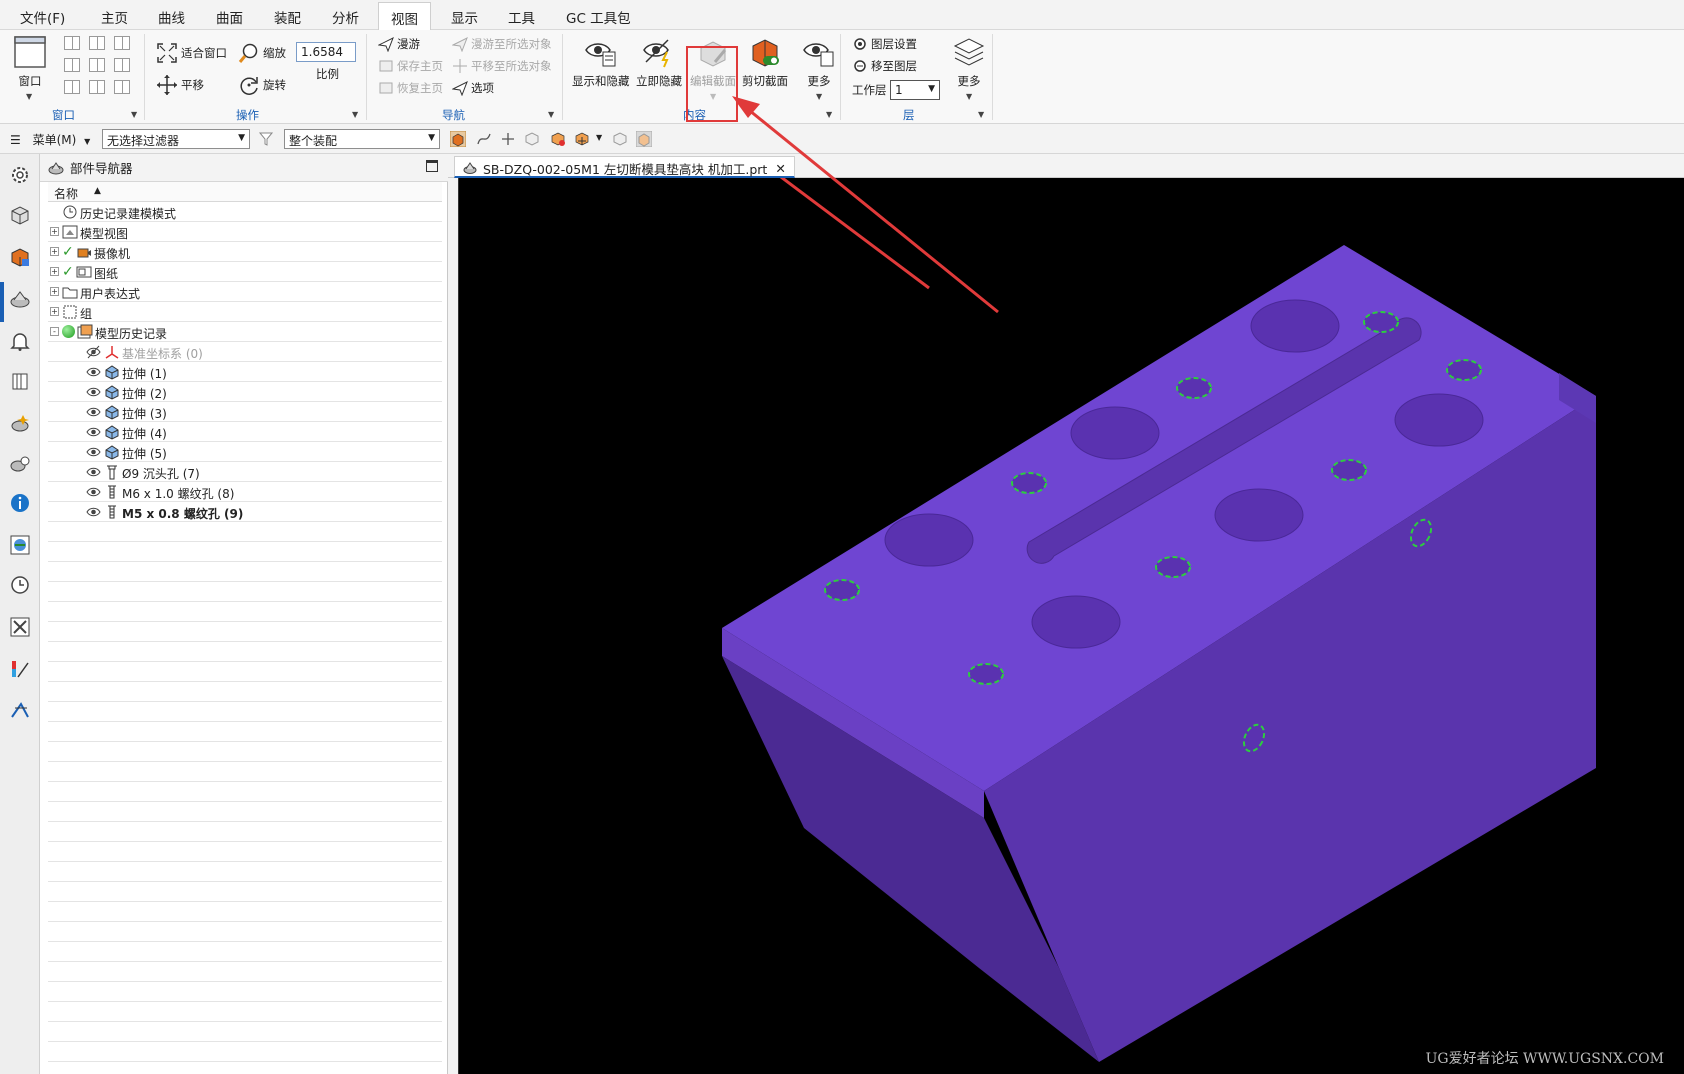 The image size is (1684, 1074). I want to click on tab-home: 主页, so click(114, 17).